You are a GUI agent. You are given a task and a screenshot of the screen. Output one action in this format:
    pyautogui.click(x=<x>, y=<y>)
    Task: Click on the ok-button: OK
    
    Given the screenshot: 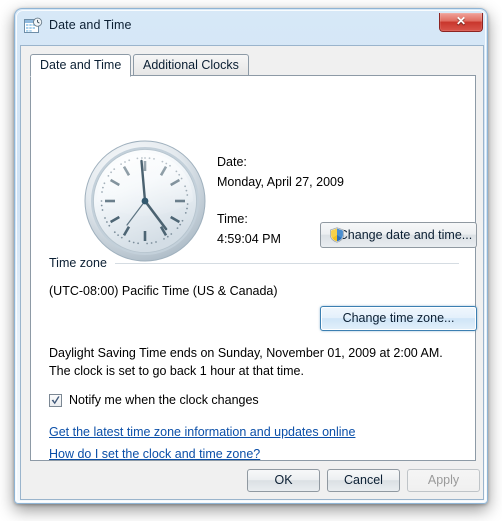 What is the action you would take?
    pyautogui.click(x=283, y=480)
    